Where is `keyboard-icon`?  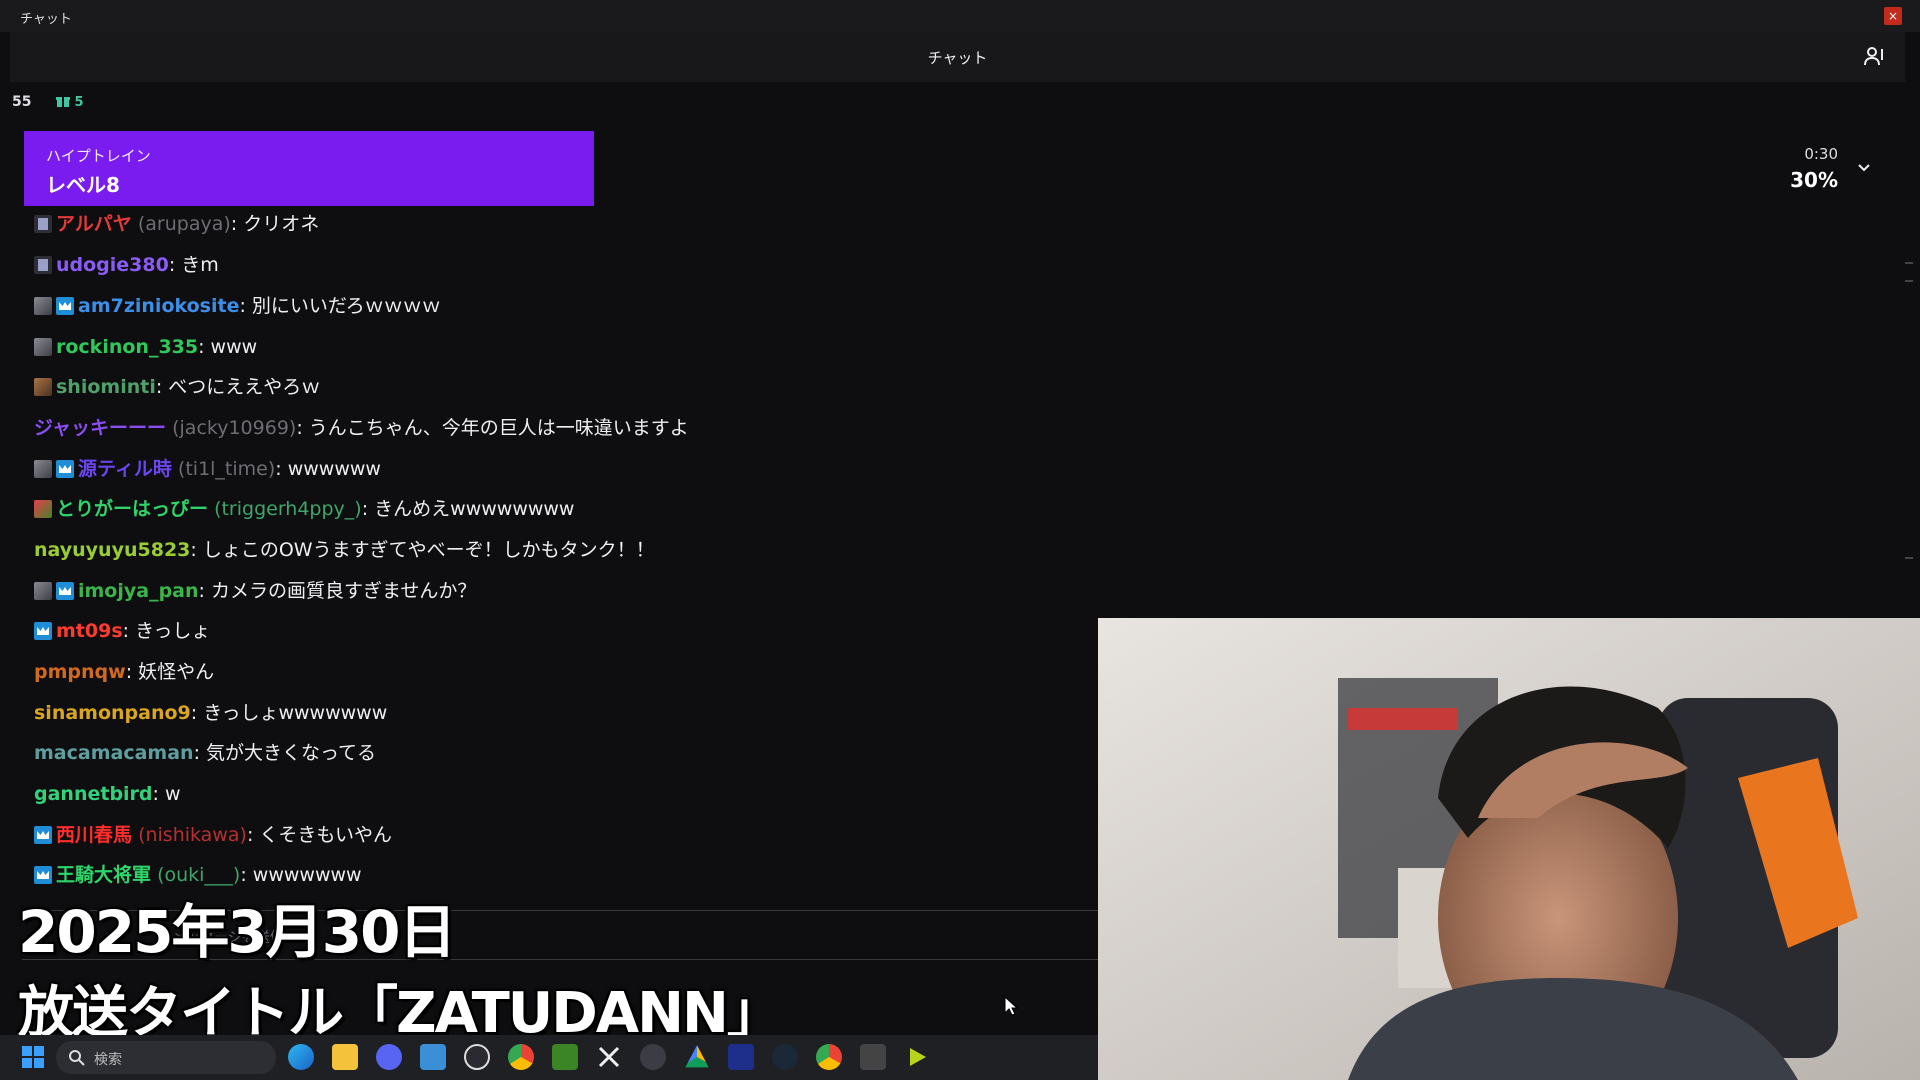 keyboard-icon is located at coordinates (653, 1057).